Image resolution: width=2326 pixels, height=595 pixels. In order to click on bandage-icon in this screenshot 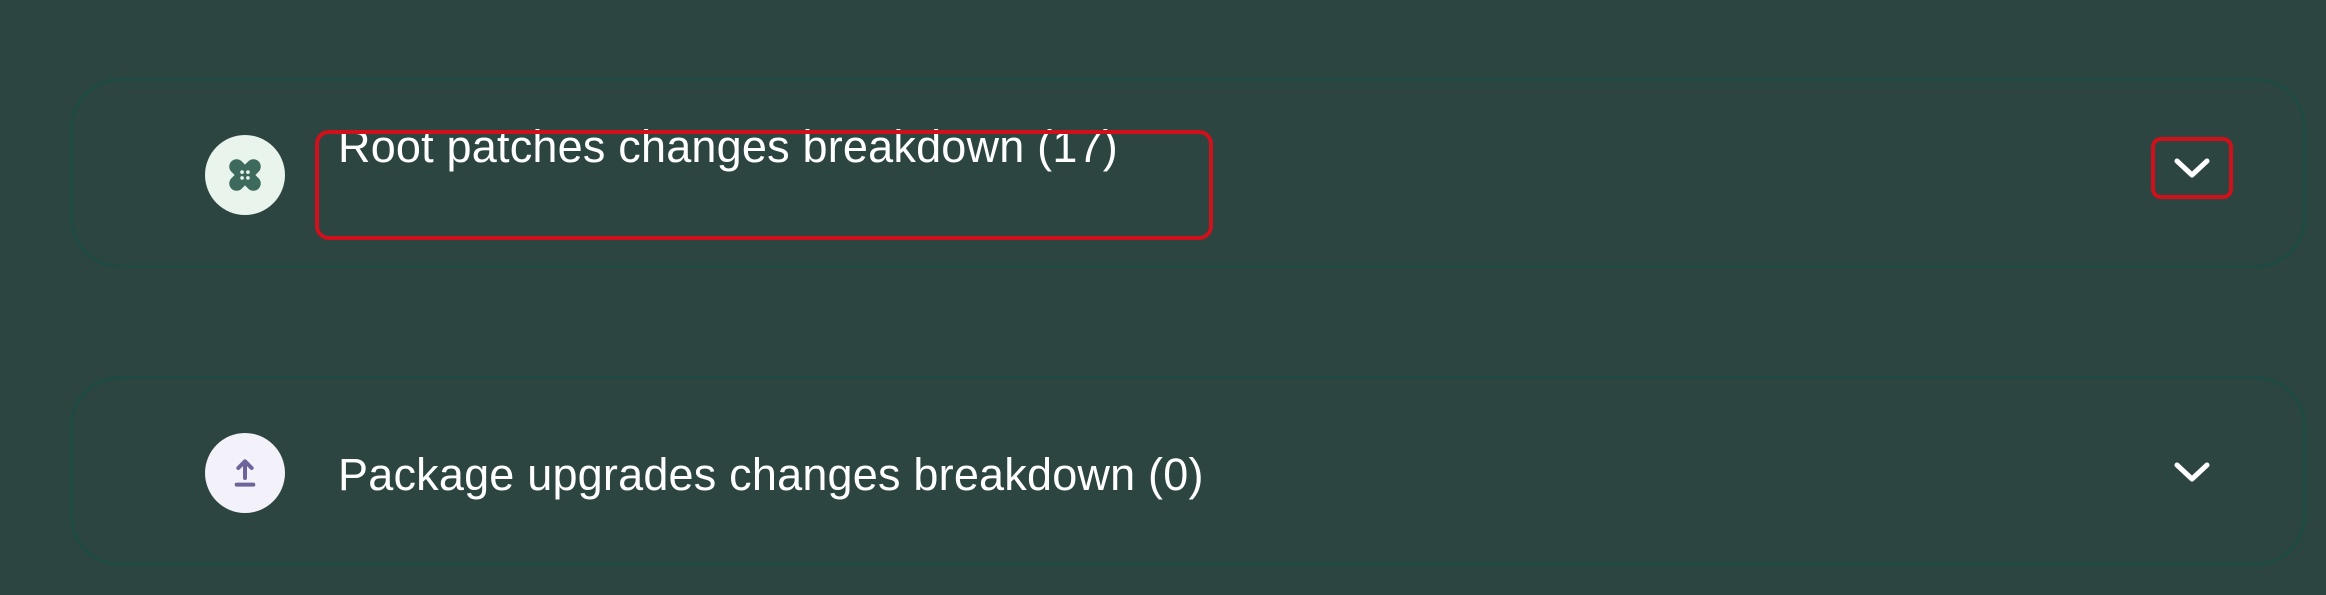, I will do `click(245, 175)`.